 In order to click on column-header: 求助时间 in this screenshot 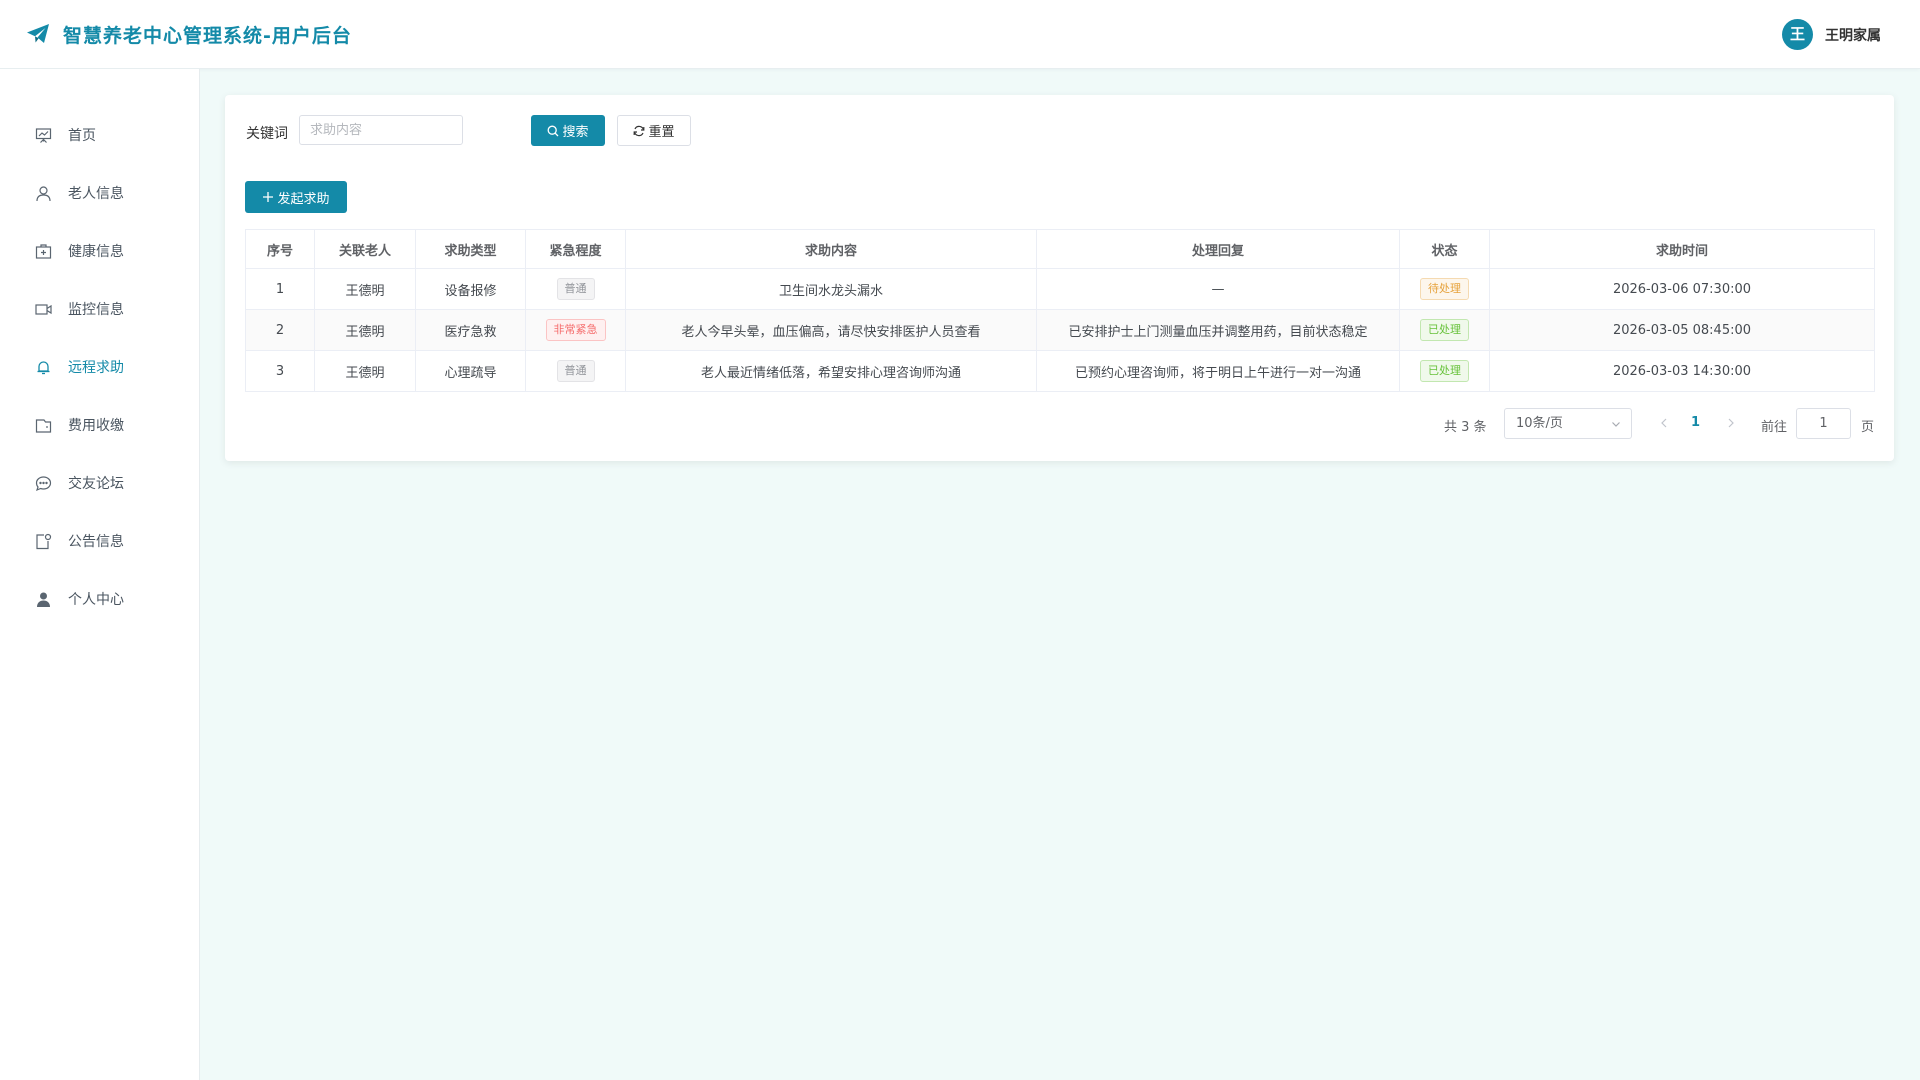, I will do `click(1682, 249)`.